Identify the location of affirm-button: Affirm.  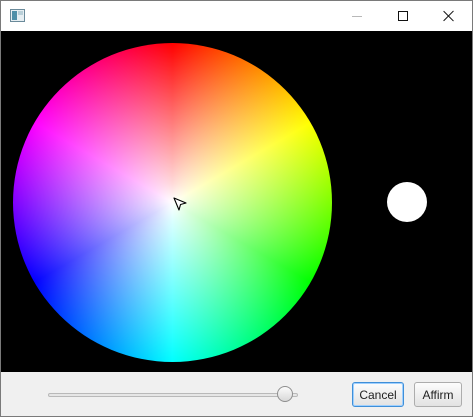
(438, 394).